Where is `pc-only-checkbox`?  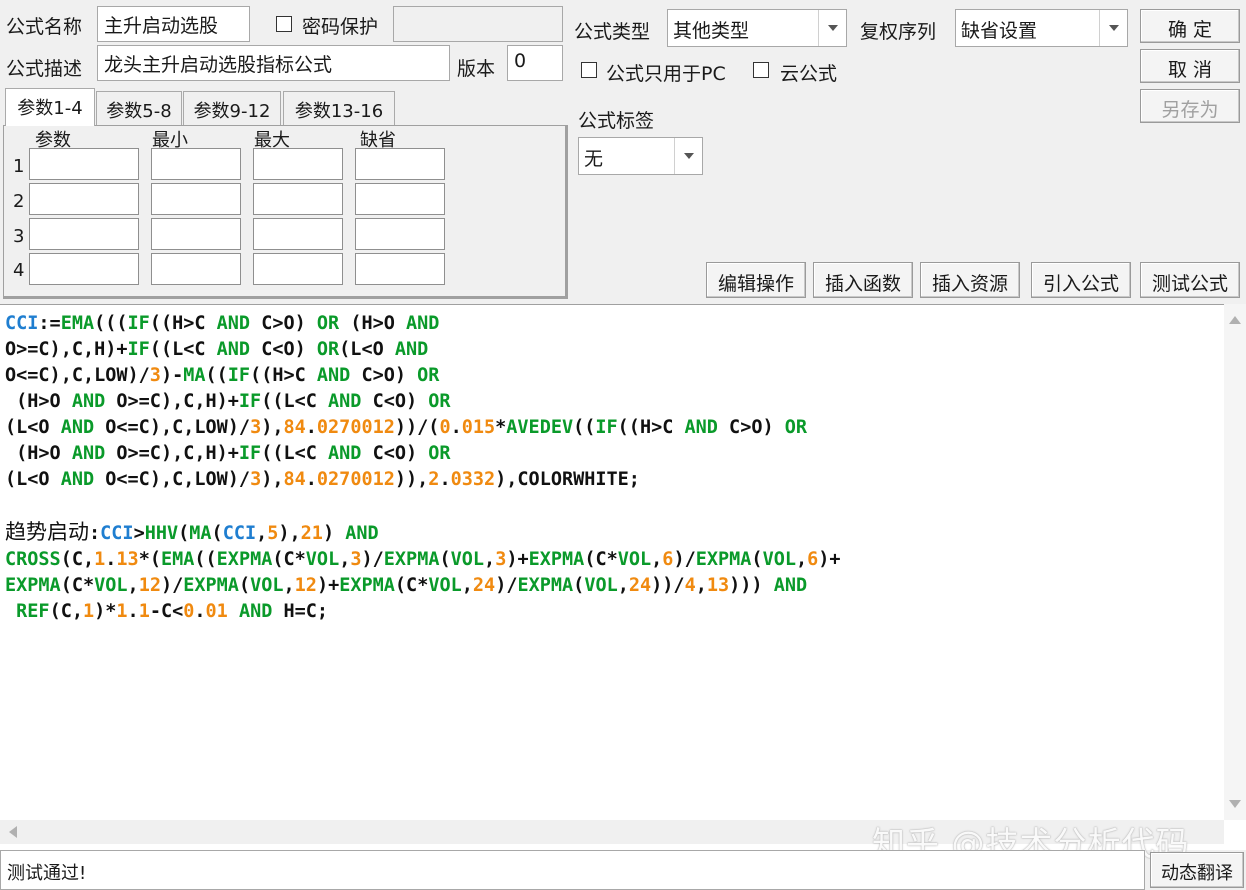 pc-only-checkbox is located at coordinates (589, 70).